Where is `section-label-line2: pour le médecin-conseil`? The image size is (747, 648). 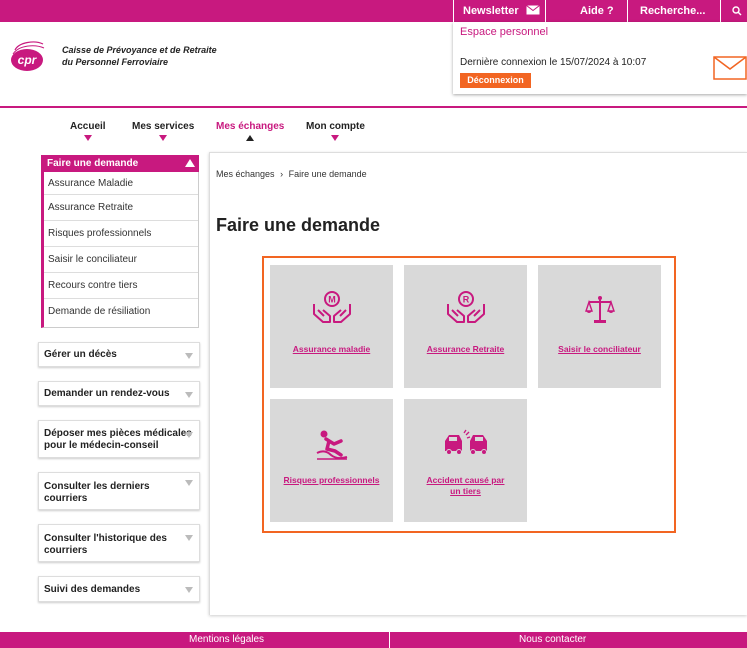 section-label-line2: pour le médecin-conseil is located at coordinates (101, 445).